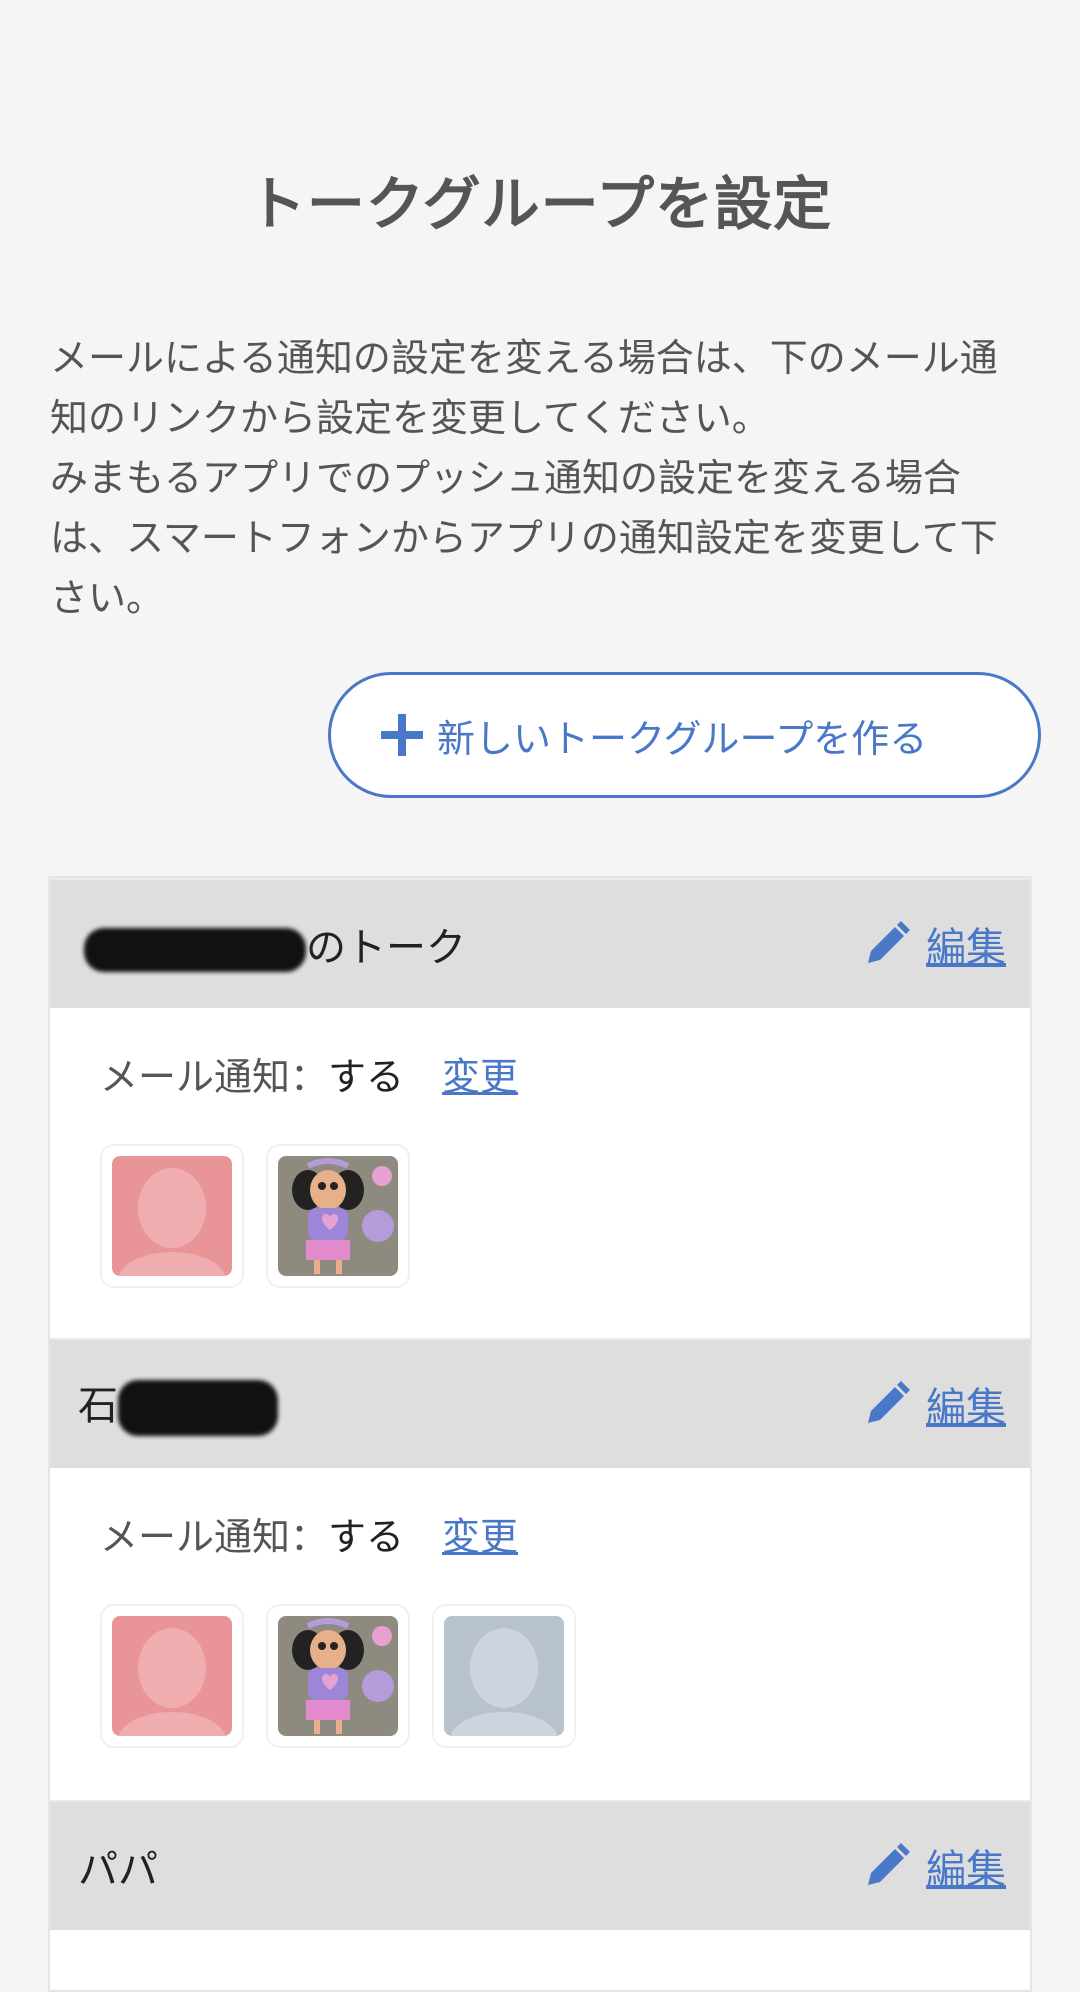 The height and width of the screenshot is (1992, 1080). Describe the element at coordinates (540, 1865) in the screenshot. I see `talk-group-header: パパ 編集` at that location.